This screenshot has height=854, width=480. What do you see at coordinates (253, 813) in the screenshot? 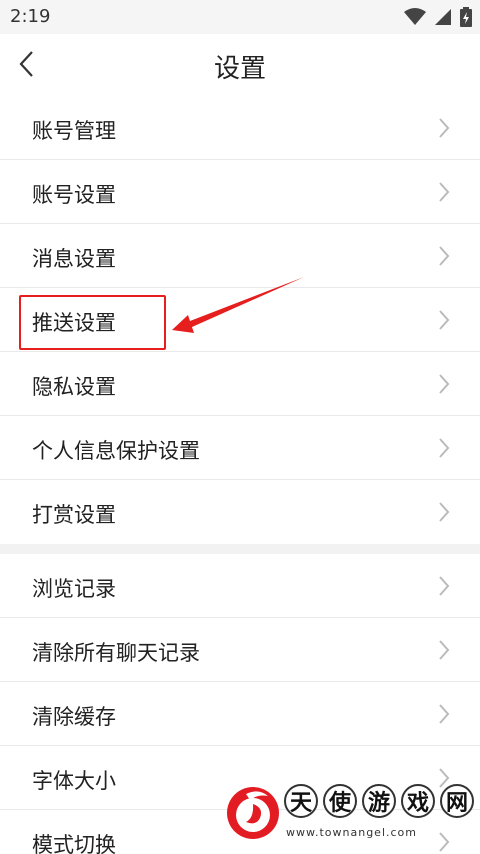
I see `watermark-logo` at bounding box center [253, 813].